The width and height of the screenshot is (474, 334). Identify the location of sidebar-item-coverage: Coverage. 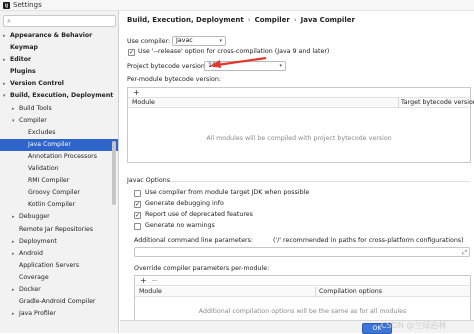
(59, 278).